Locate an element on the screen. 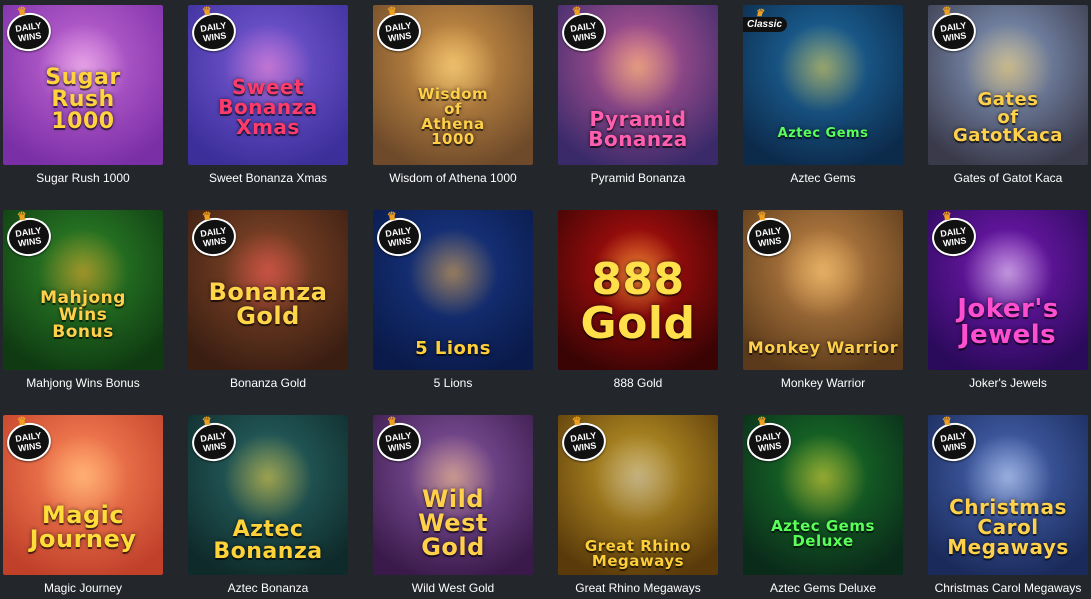 The height and width of the screenshot is (599, 1091). game-logo: Sugar Rush 1000 is located at coordinates (83, 99).